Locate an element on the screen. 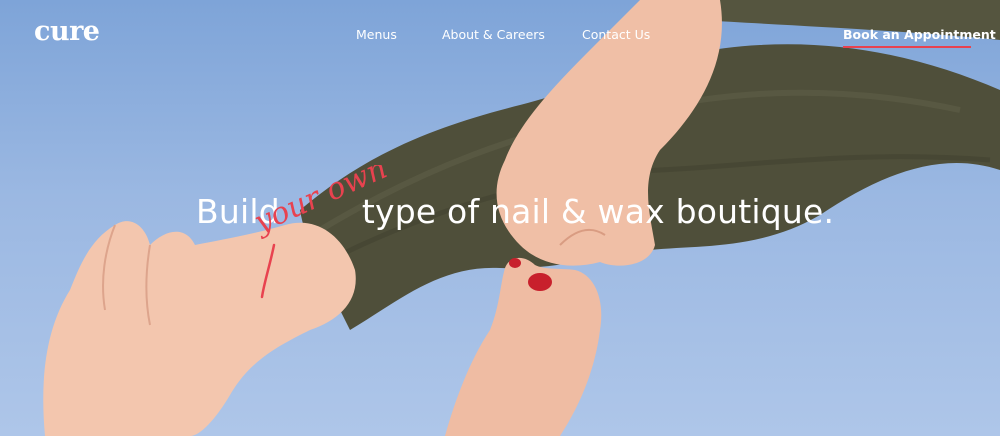  nav-link-contact: Contact Us is located at coordinates (616, 34).